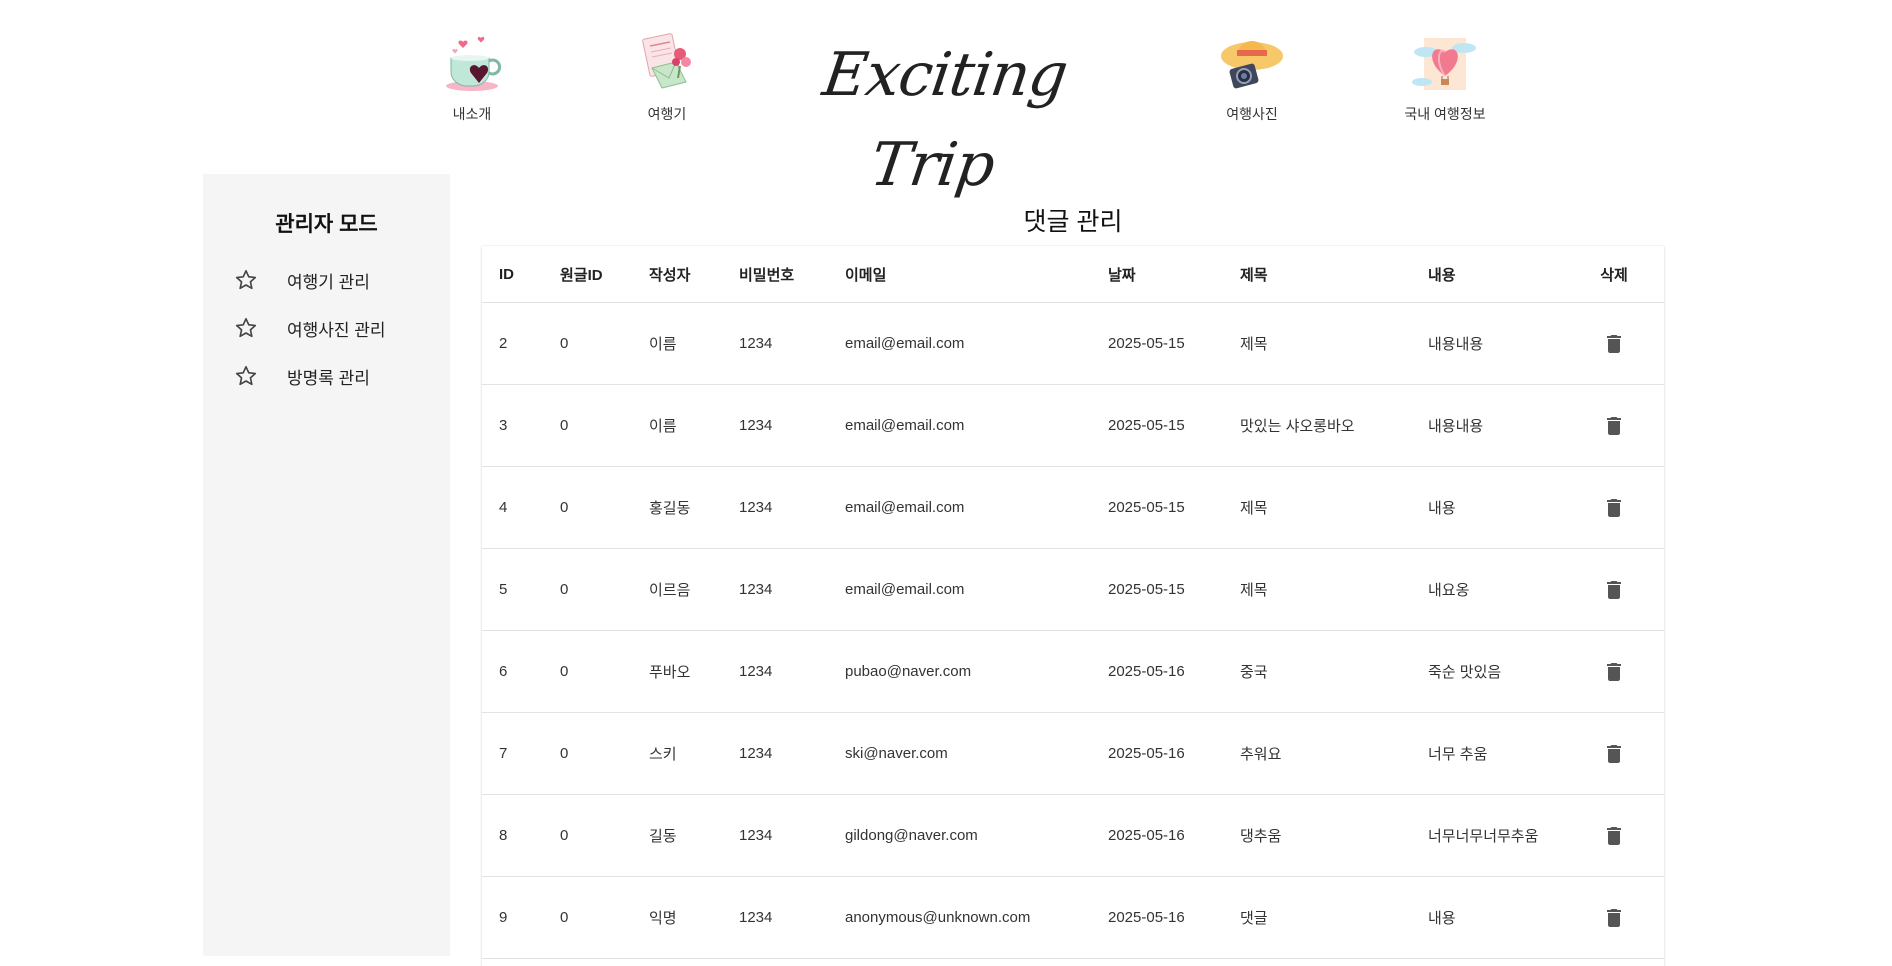 Image resolution: width=1892 pixels, height=966 pixels. I want to click on cell-author: 홍길동, so click(670, 508).